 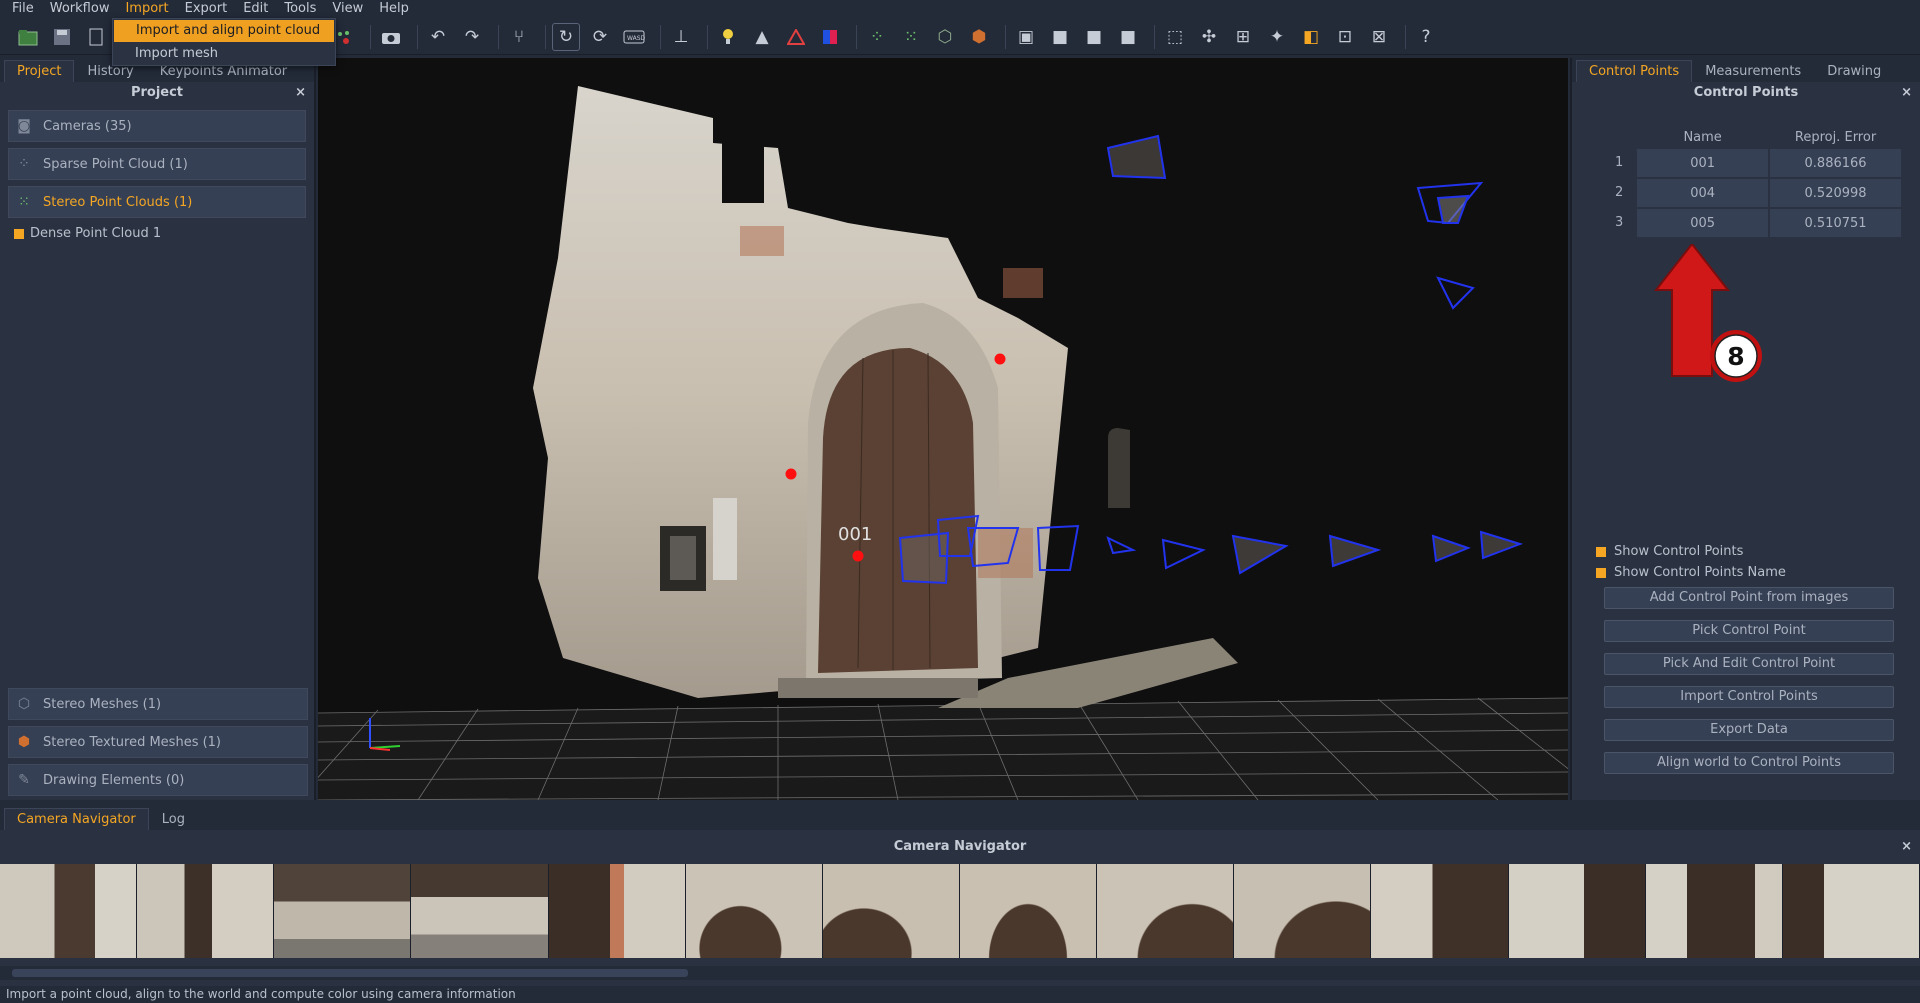 I want to click on thumbnail-scrollbar, so click(x=960, y=973).